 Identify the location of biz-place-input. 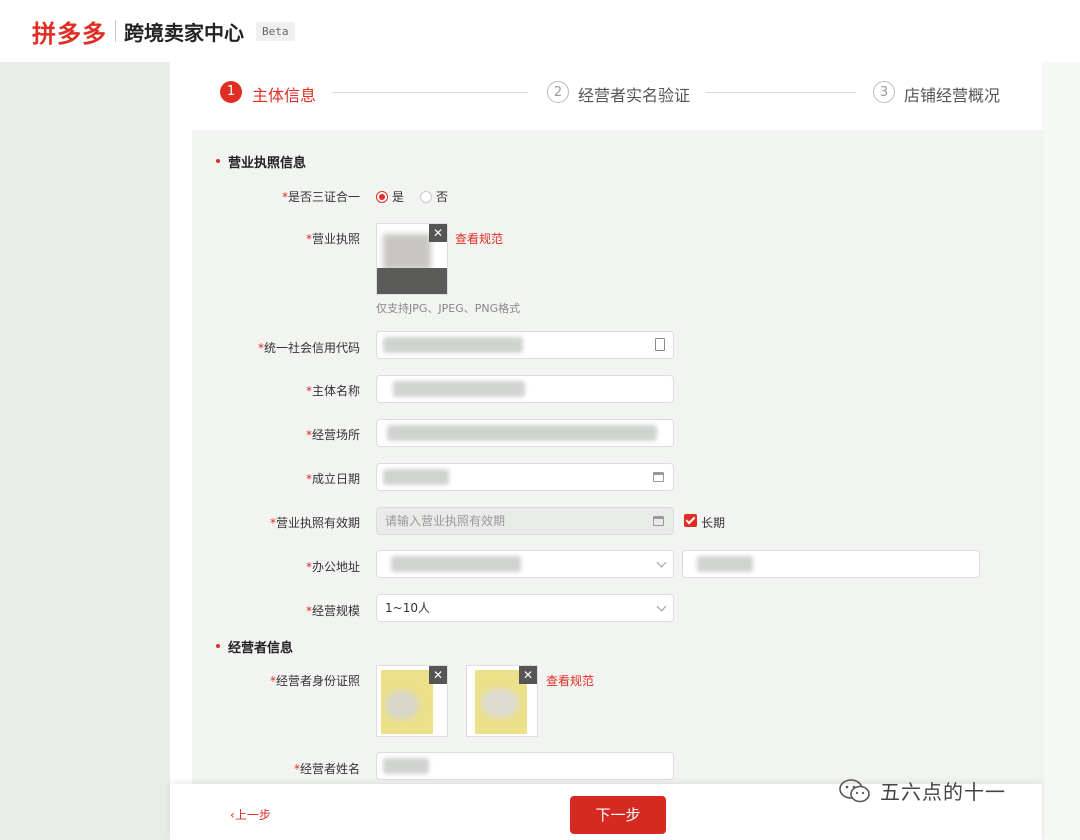
(525, 433).